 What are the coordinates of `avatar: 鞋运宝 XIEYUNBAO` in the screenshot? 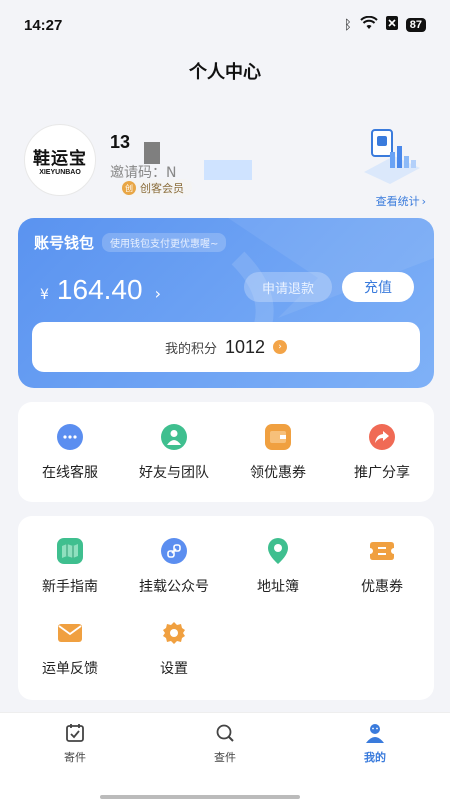 It's located at (60, 160).